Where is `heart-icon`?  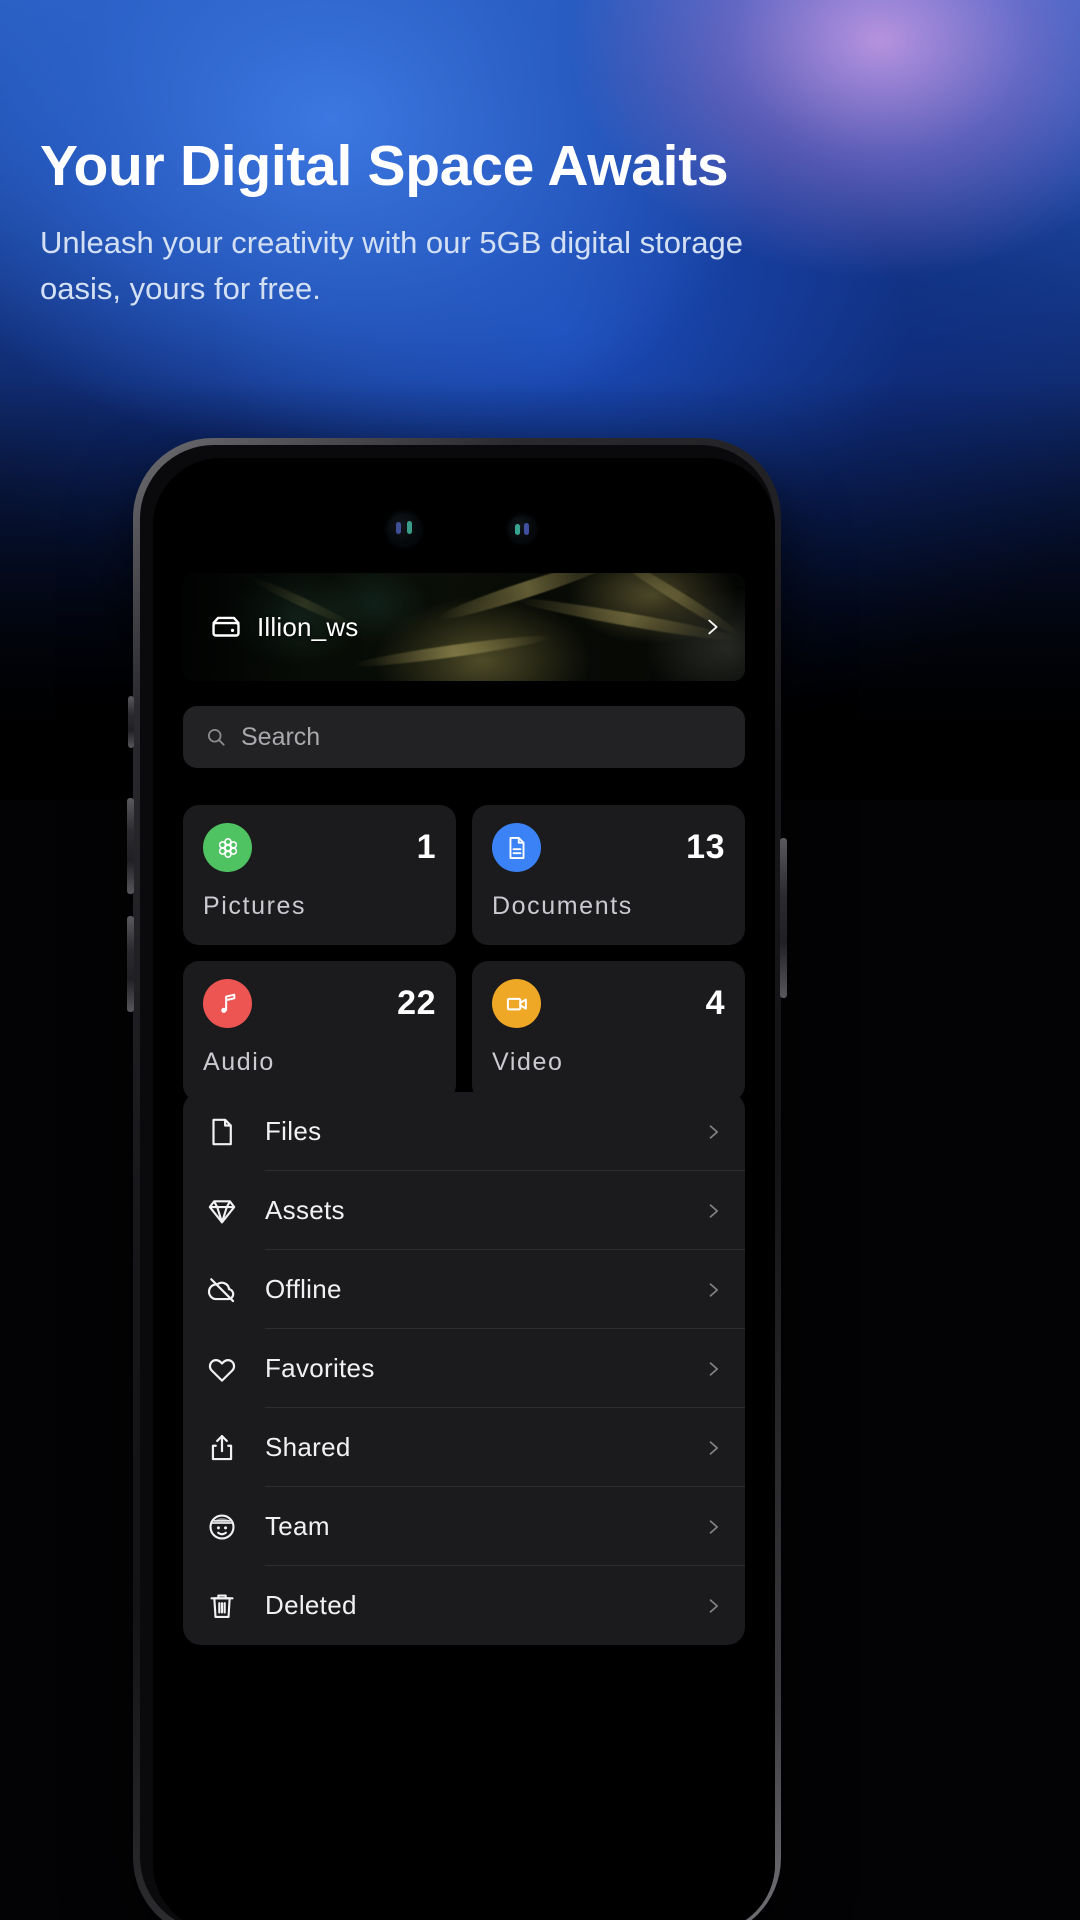 heart-icon is located at coordinates (222, 1369).